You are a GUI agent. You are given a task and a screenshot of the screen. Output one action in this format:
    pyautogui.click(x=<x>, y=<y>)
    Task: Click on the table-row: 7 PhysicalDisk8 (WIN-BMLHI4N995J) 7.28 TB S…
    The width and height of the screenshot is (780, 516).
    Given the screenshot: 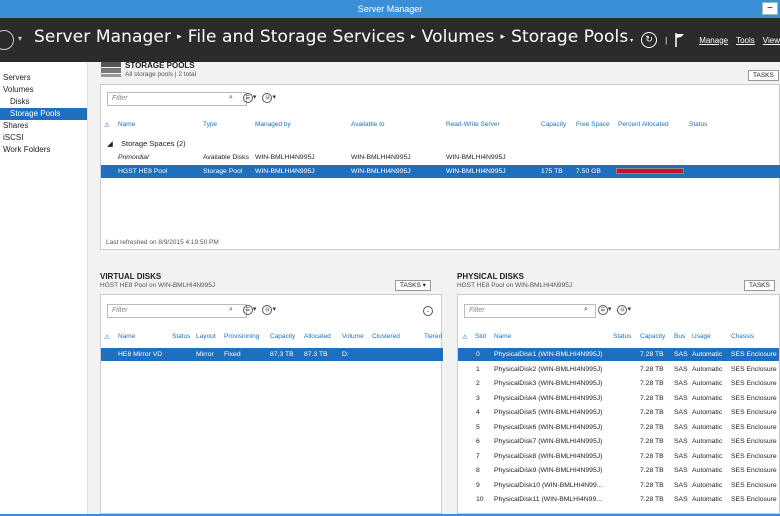 What is the action you would take?
    pyautogui.click(x=618, y=456)
    